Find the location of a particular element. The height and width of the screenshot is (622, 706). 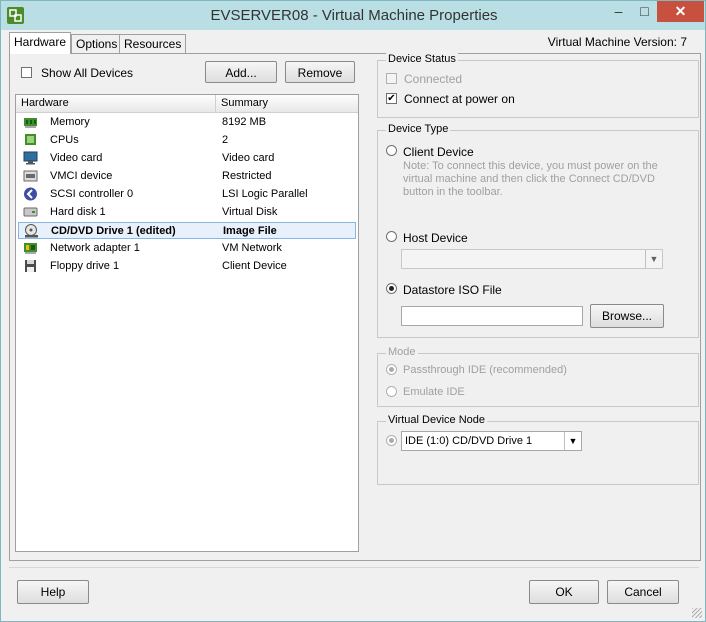

iso-path-input is located at coordinates (492, 316).